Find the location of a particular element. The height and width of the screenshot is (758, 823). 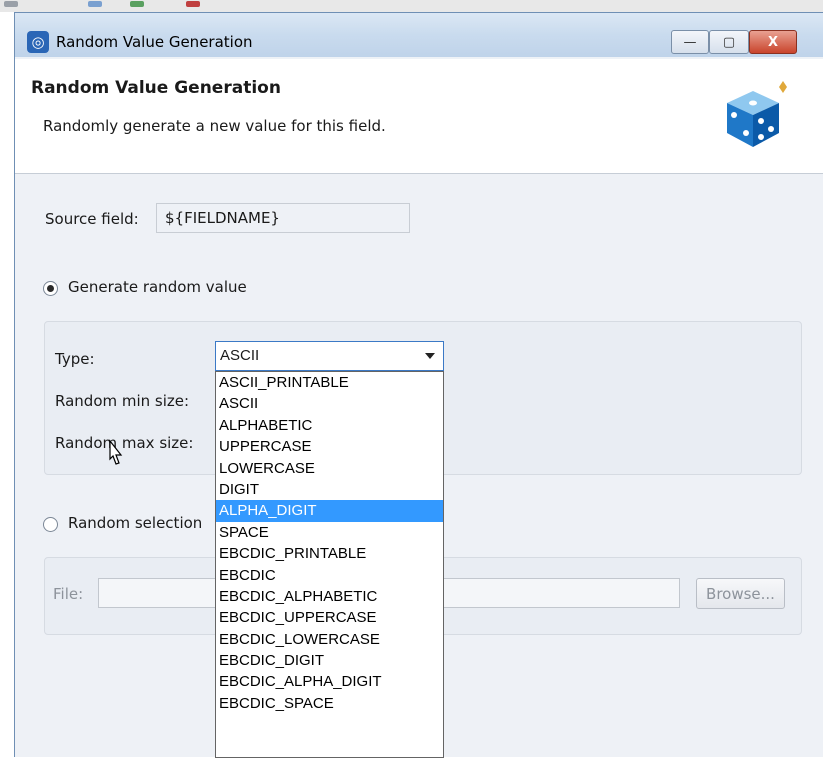

random-min-size-label: Random min size: is located at coordinates (122, 401).